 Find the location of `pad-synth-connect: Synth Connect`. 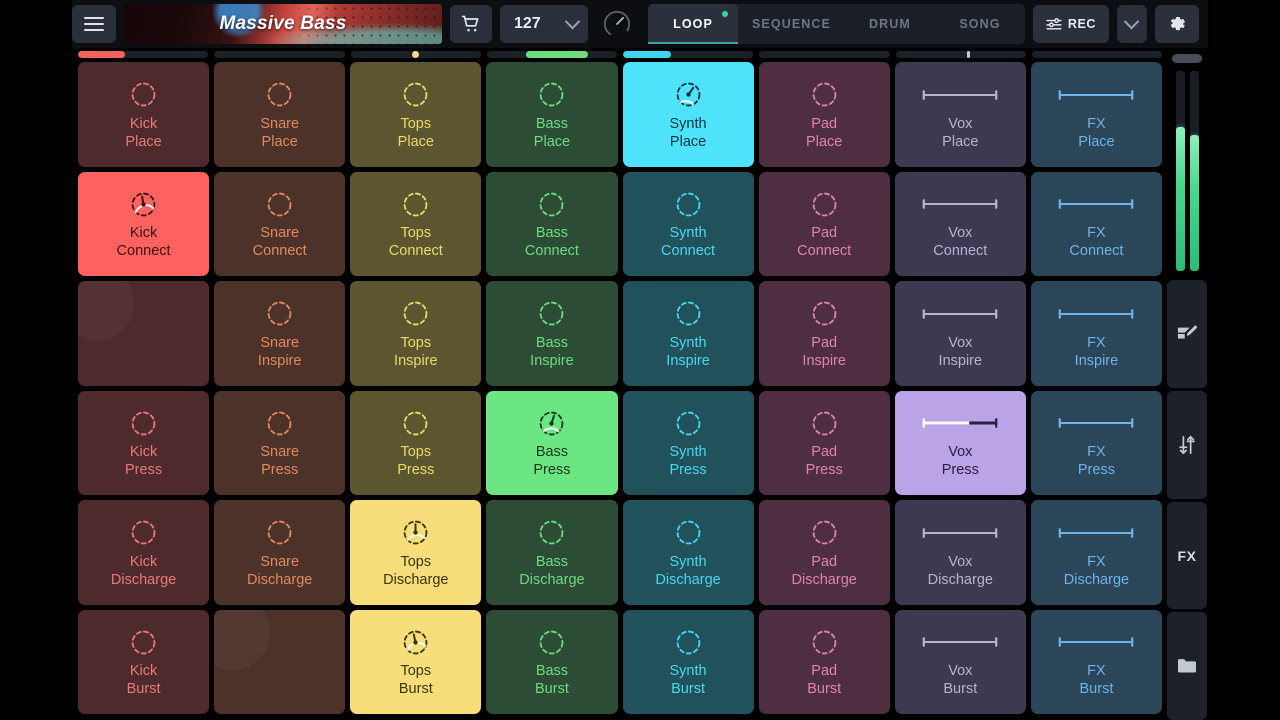

pad-synth-connect: Synth Connect is located at coordinates (688, 223).